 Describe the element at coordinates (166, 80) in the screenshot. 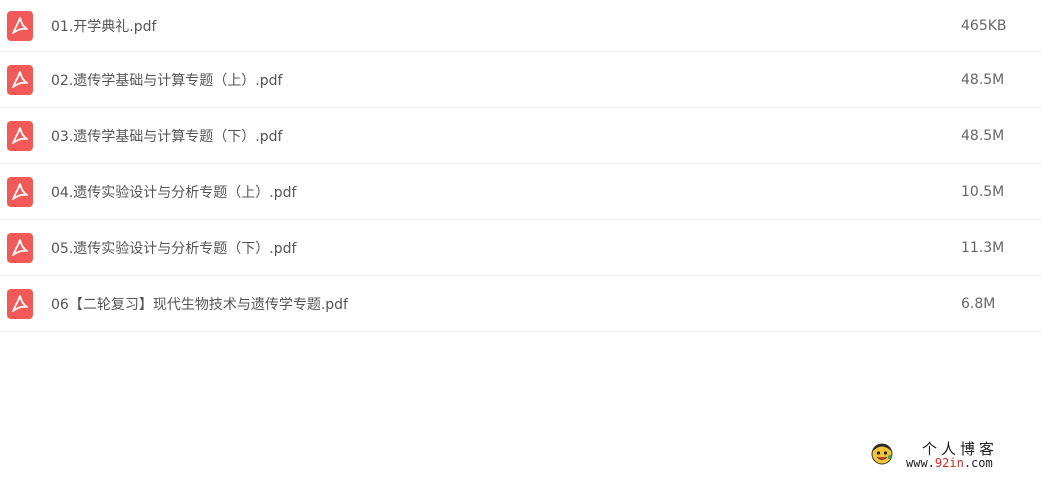

I see `file-name: 02.遗传学基础与计算专题（上）.pdf` at that location.